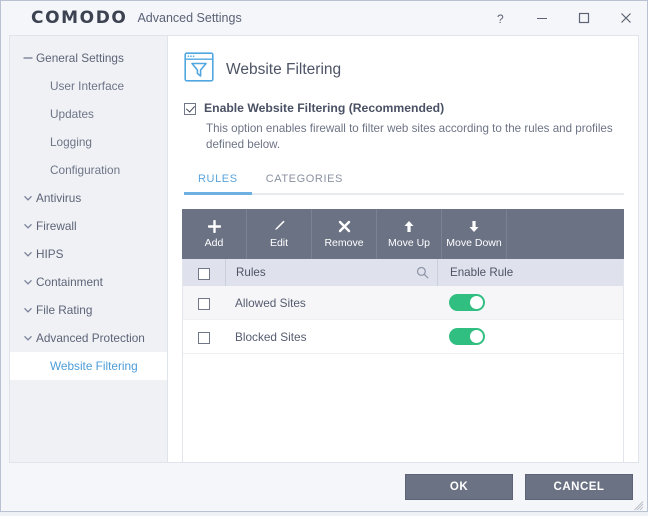 Image resolution: width=648 pixels, height=516 pixels. I want to click on toolbar-label: Move Down, so click(474, 243).